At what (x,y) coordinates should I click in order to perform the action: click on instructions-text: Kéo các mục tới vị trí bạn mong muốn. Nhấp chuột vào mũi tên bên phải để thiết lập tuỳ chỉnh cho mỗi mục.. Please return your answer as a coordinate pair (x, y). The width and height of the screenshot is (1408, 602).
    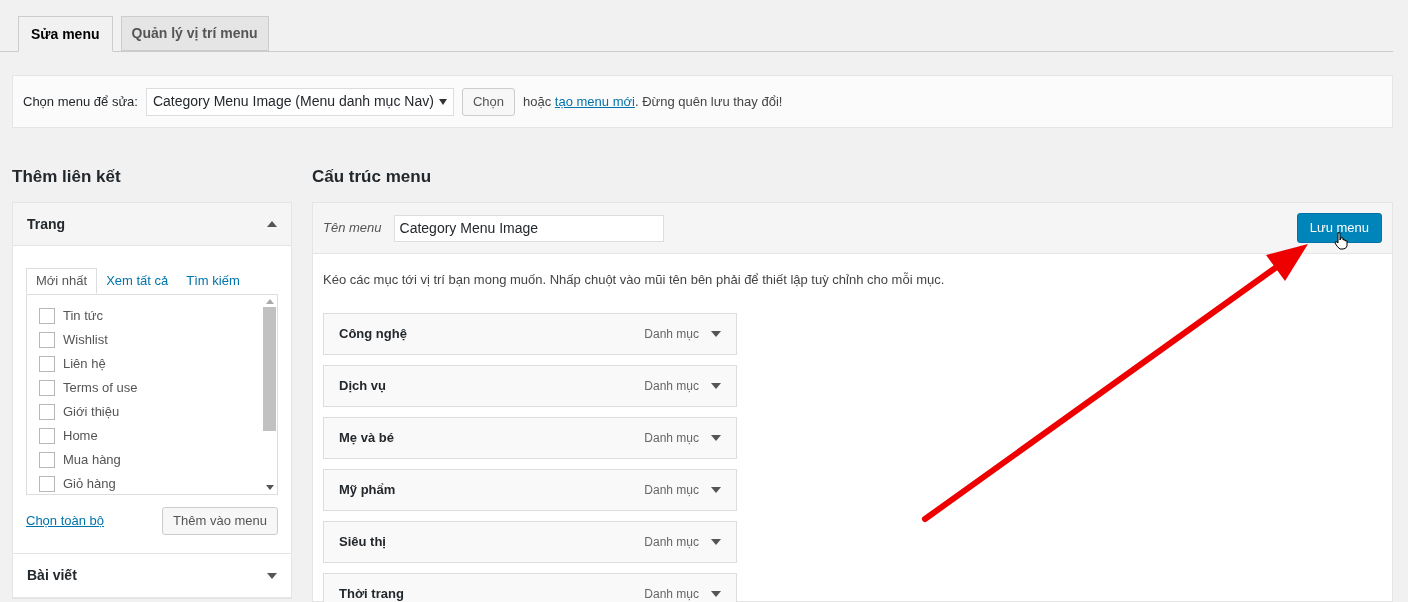
    Looking at the image, I should click on (634, 280).